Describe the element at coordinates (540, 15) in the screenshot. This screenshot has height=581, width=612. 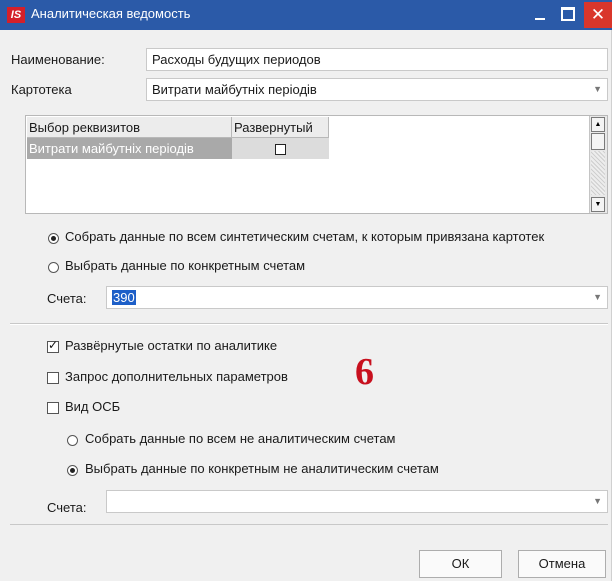
I see `minimize-button` at that location.